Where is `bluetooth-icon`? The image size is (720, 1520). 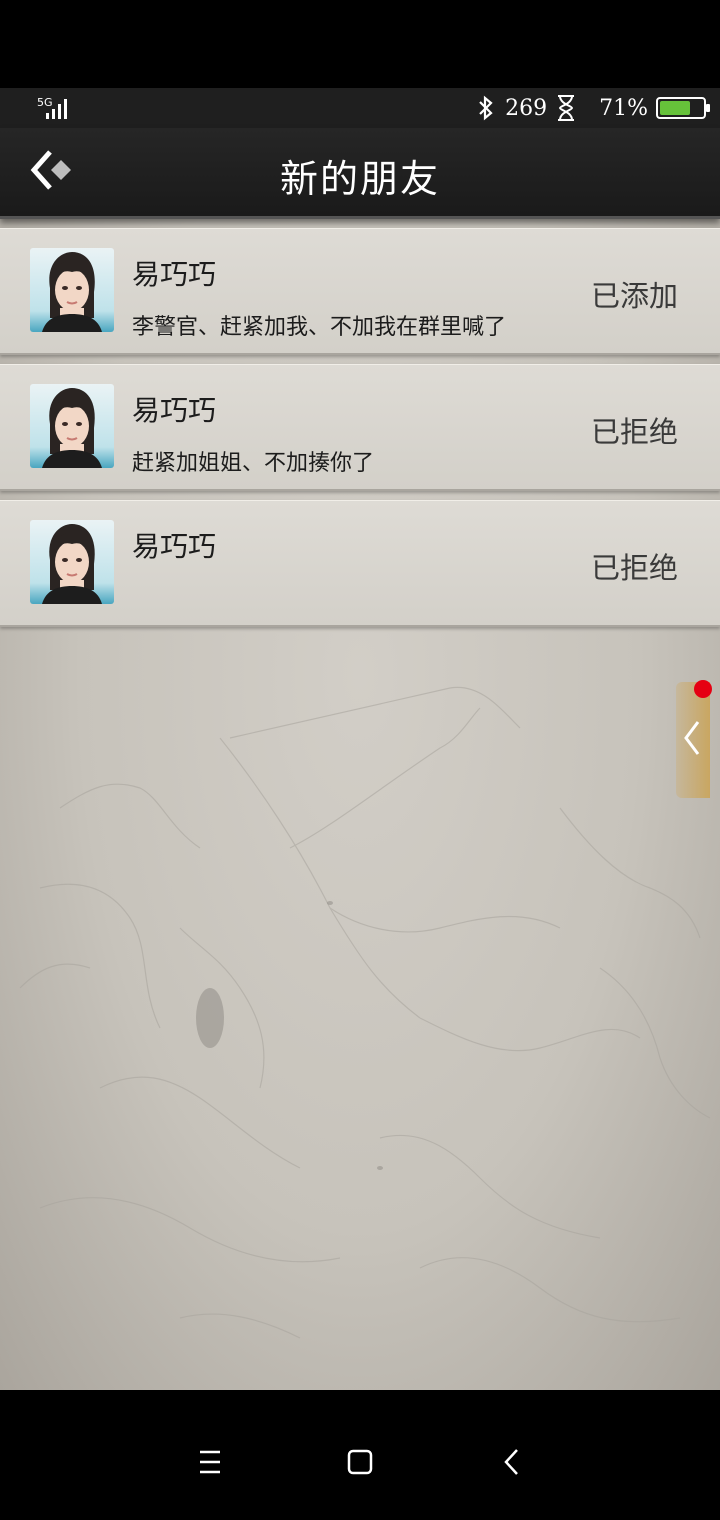 bluetooth-icon is located at coordinates (486, 108).